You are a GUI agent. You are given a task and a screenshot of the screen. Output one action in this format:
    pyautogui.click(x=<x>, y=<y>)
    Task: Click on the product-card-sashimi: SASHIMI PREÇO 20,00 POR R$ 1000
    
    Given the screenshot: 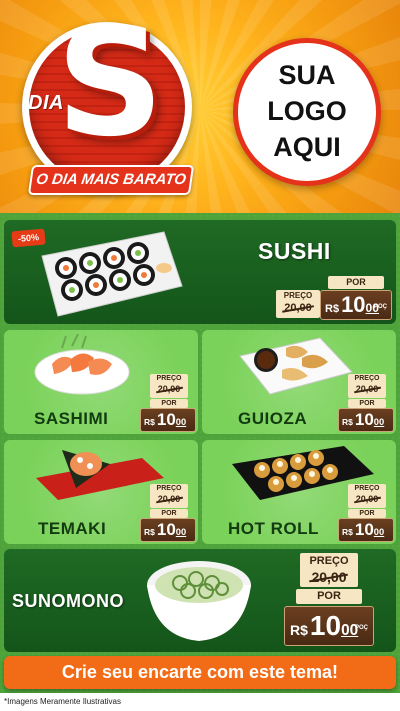 What is the action you would take?
    pyautogui.click(x=101, y=382)
    